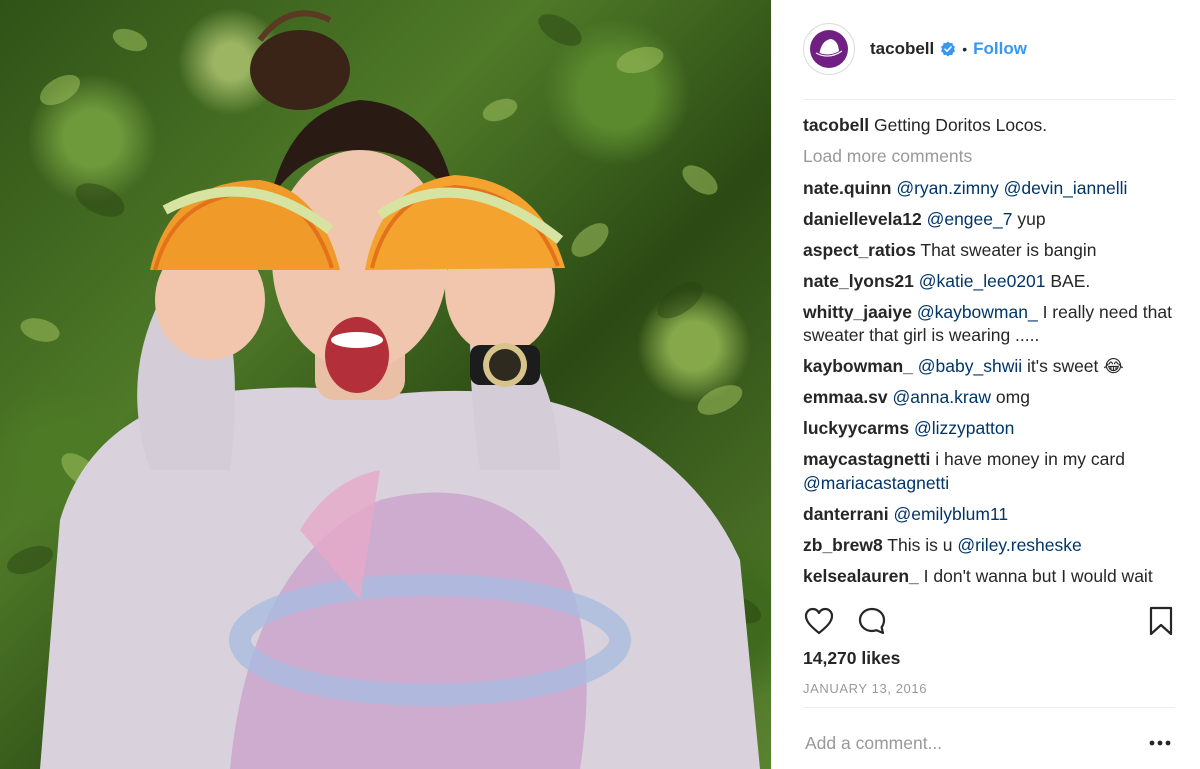 Image resolution: width=1200 pixels, height=769 pixels. What do you see at coordinates (989, 621) in the screenshot?
I see `post-actions` at bounding box center [989, 621].